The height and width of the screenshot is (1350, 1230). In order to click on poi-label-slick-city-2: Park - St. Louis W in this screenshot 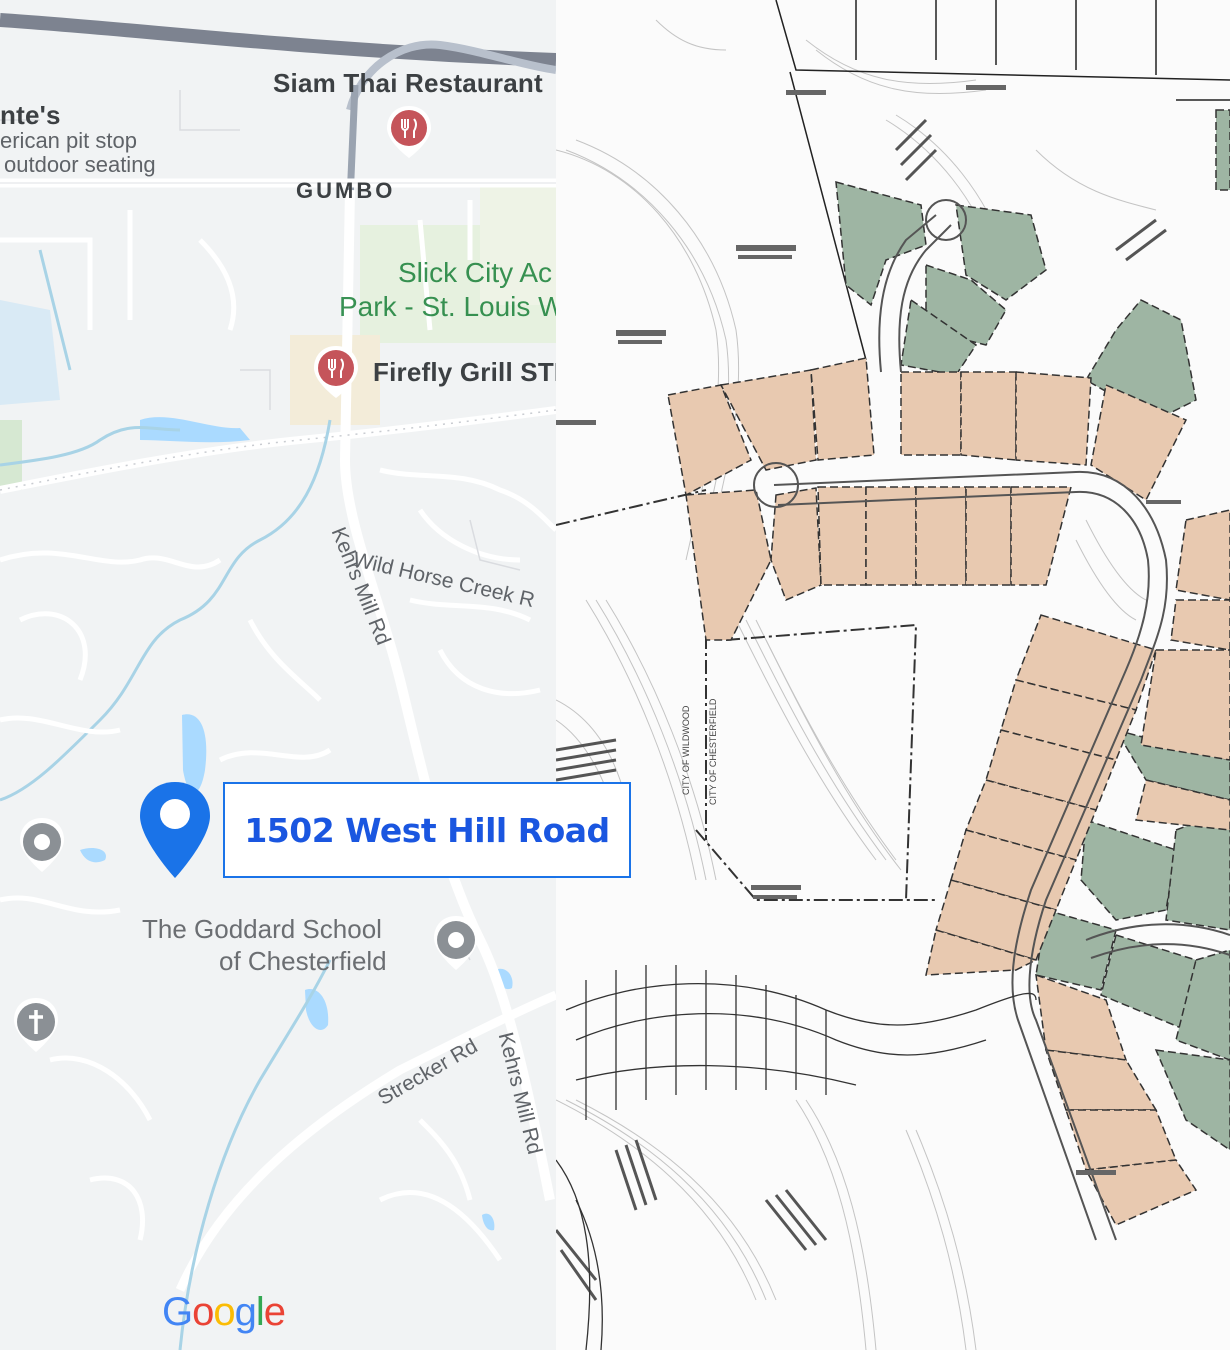, I will do `click(447, 307)`.